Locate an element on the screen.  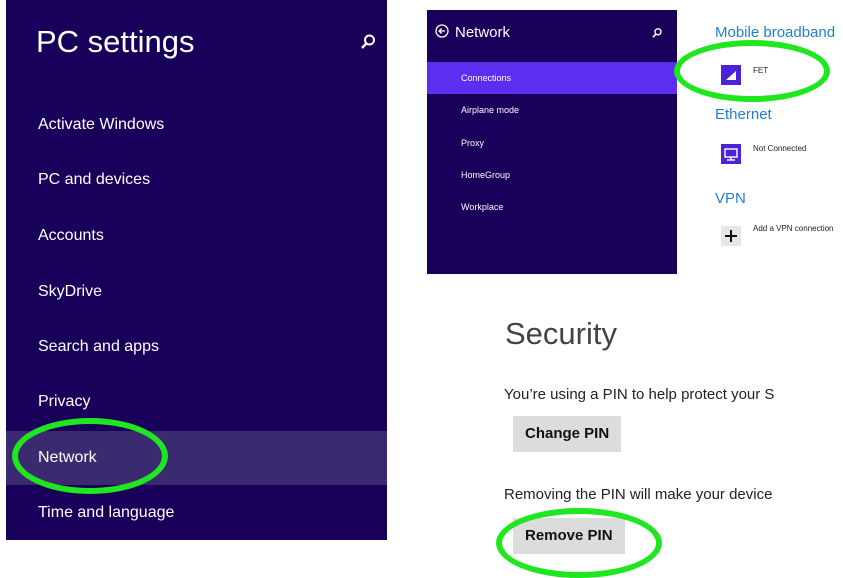
security-heading: Security is located at coordinates (561, 333).